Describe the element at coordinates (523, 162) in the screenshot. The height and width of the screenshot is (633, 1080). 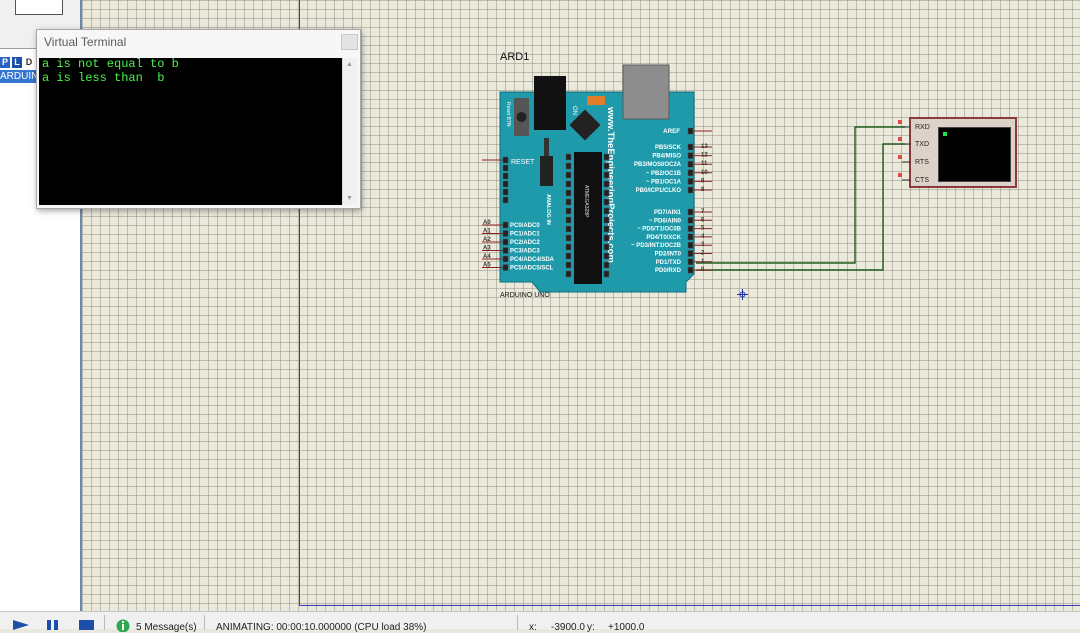
I see `reset-pin-label: RESET` at that location.